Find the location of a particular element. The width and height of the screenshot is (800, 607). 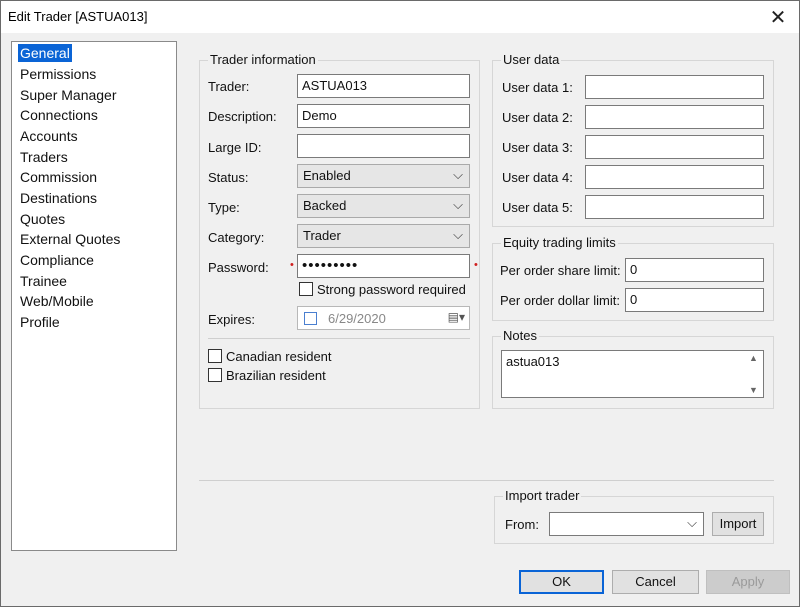

user-data-1-label: User data 1: is located at coordinates (537, 87).